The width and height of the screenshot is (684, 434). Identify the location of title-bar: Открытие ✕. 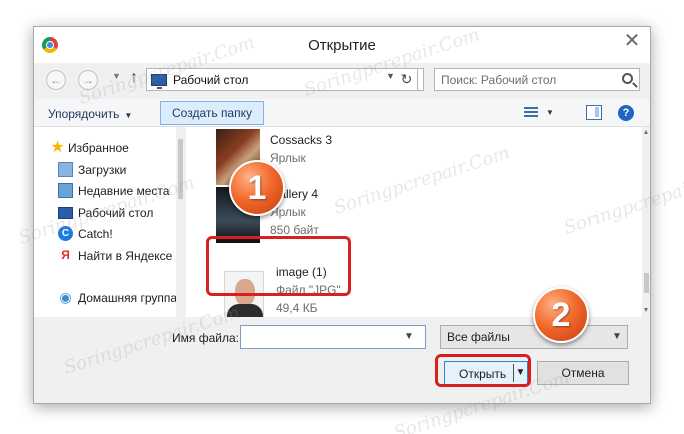
(342, 45).